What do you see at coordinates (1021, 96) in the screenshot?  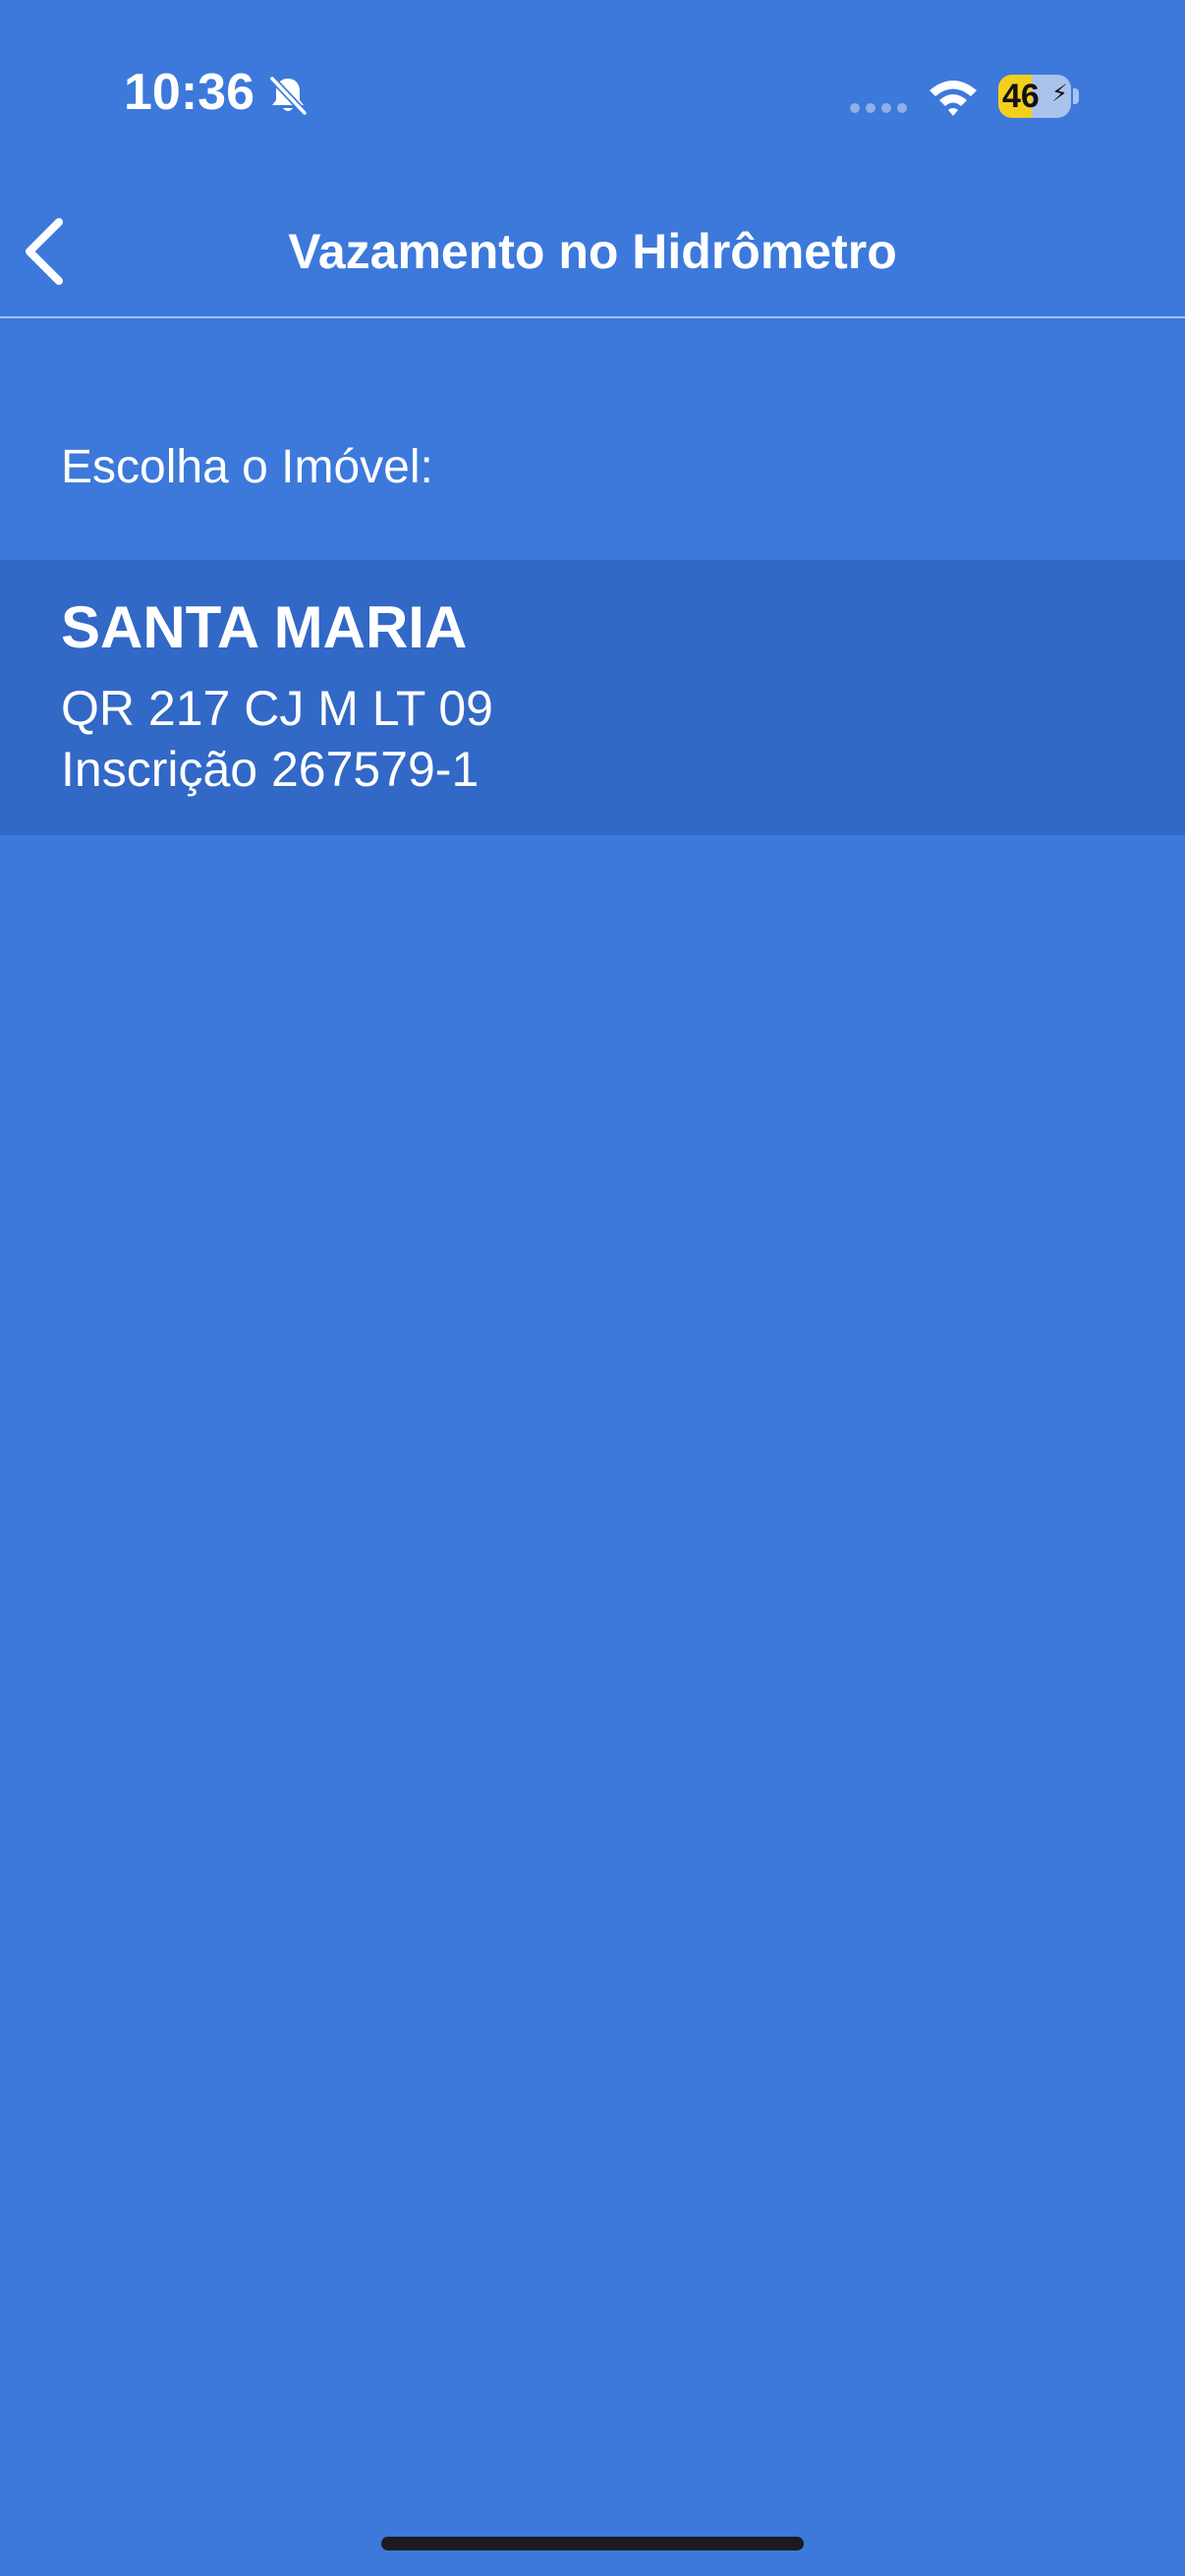 I see `battery-level: 46` at bounding box center [1021, 96].